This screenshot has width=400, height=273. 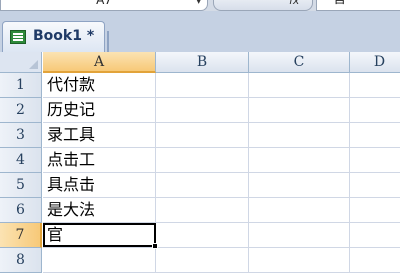 I want to click on cell-c6, so click(x=299, y=210).